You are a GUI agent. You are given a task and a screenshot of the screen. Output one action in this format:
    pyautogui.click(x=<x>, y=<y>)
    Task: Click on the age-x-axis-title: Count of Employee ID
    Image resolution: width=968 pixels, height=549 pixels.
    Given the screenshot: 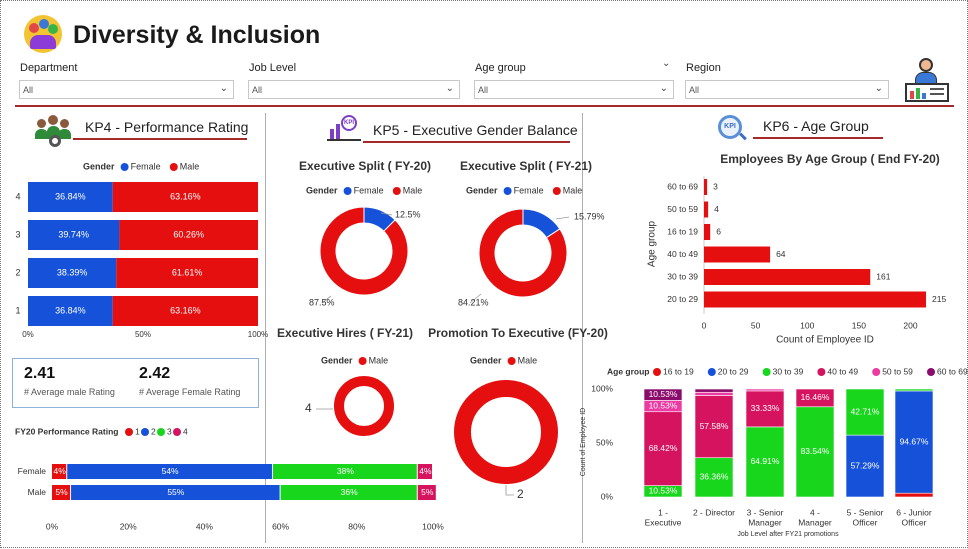 What is the action you would take?
    pyautogui.click(x=825, y=340)
    